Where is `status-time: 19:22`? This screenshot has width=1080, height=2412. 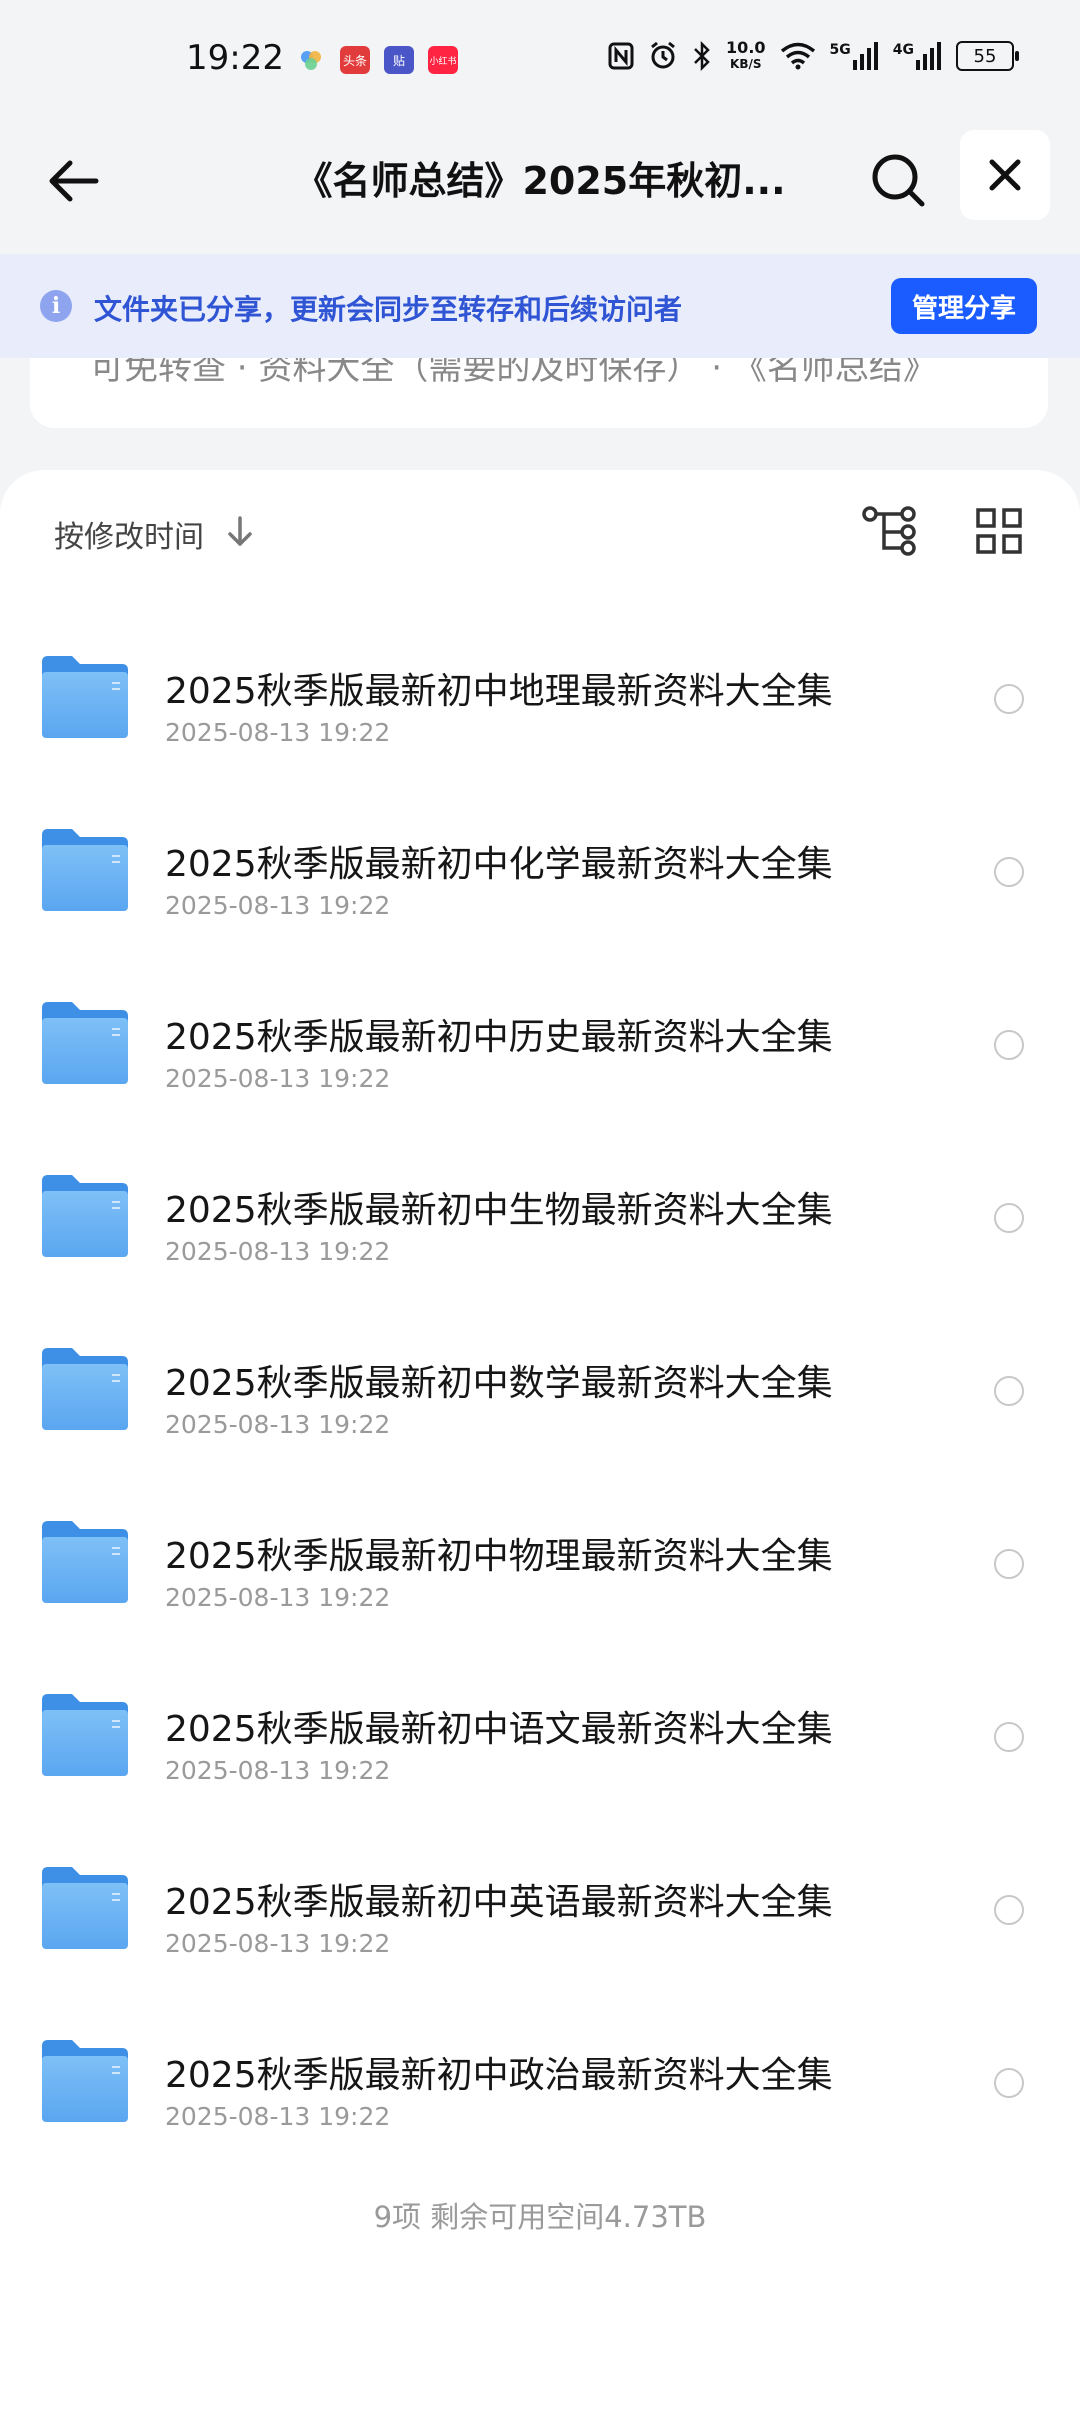
status-time: 19:22 is located at coordinates (235, 58).